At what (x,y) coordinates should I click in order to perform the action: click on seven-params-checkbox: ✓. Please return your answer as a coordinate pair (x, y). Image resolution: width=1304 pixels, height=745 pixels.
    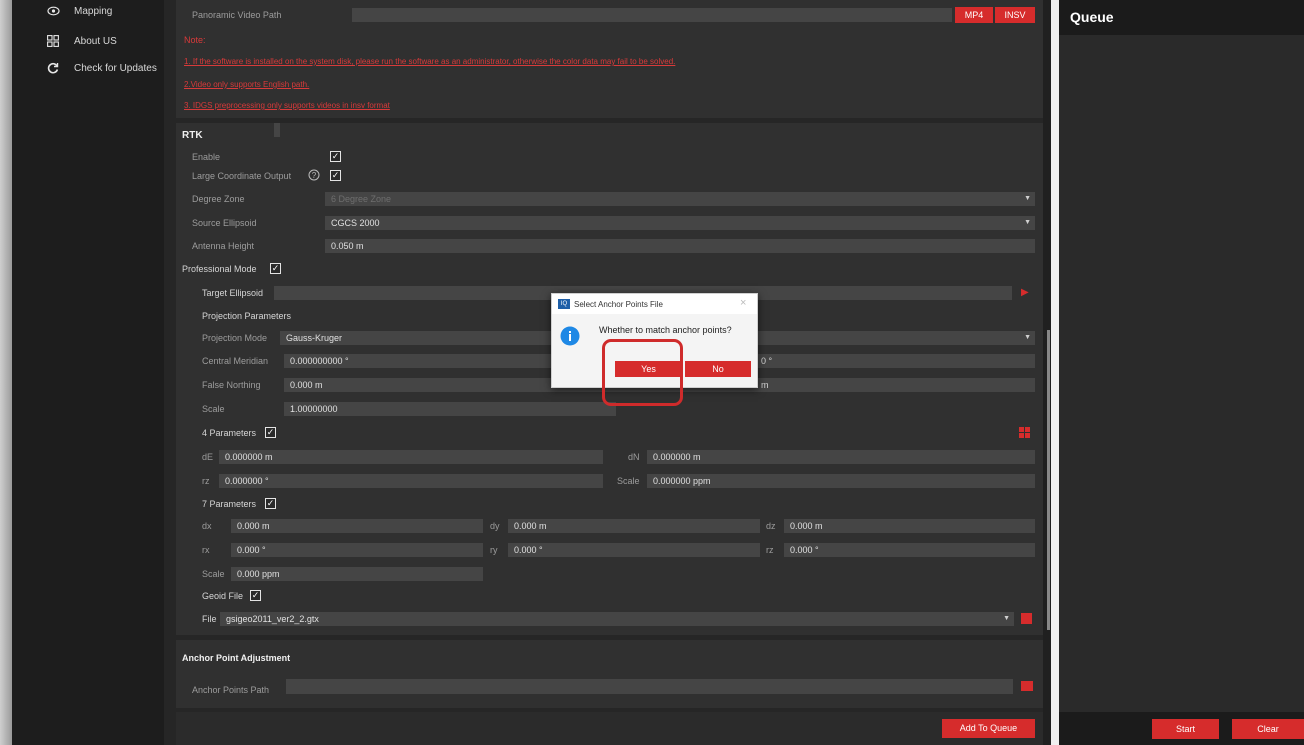
    Looking at the image, I should click on (270, 503).